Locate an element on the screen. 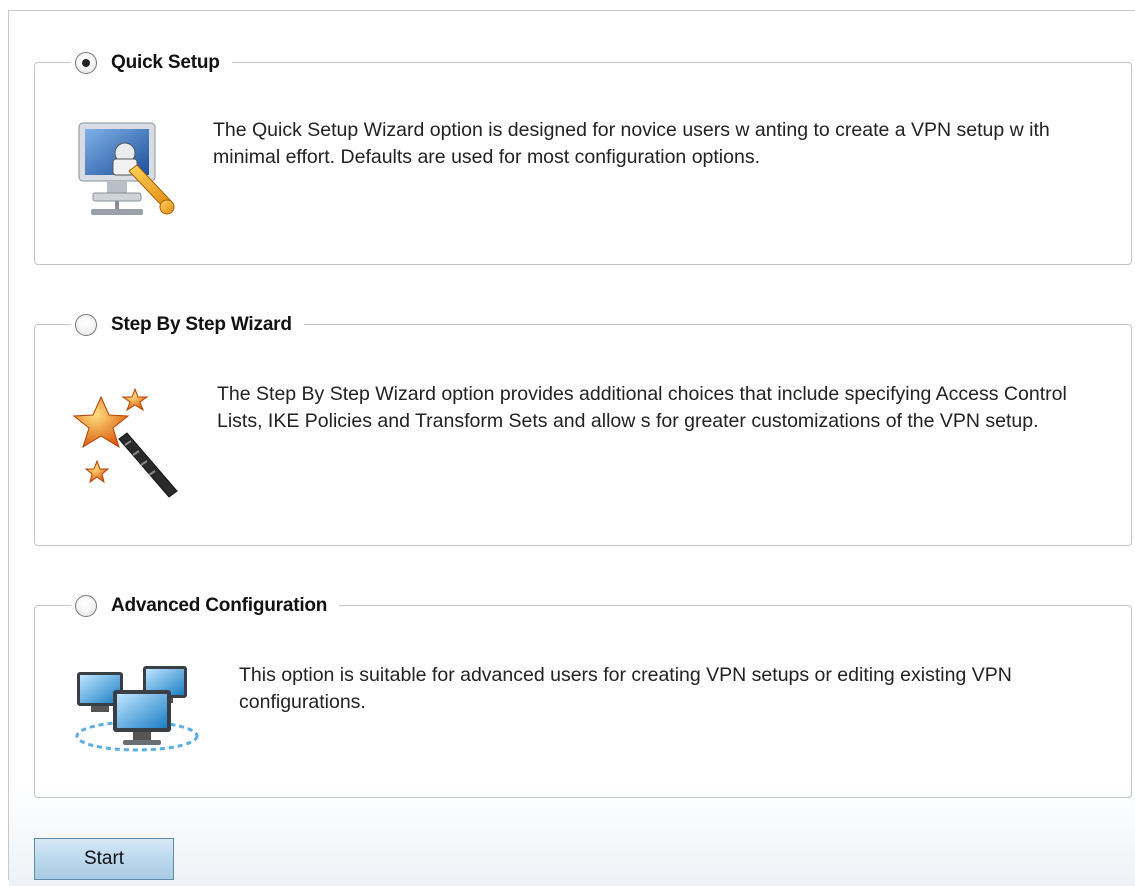 The image size is (1135, 886). advanced-config-label: Advanced Configuration is located at coordinates (219, 606).